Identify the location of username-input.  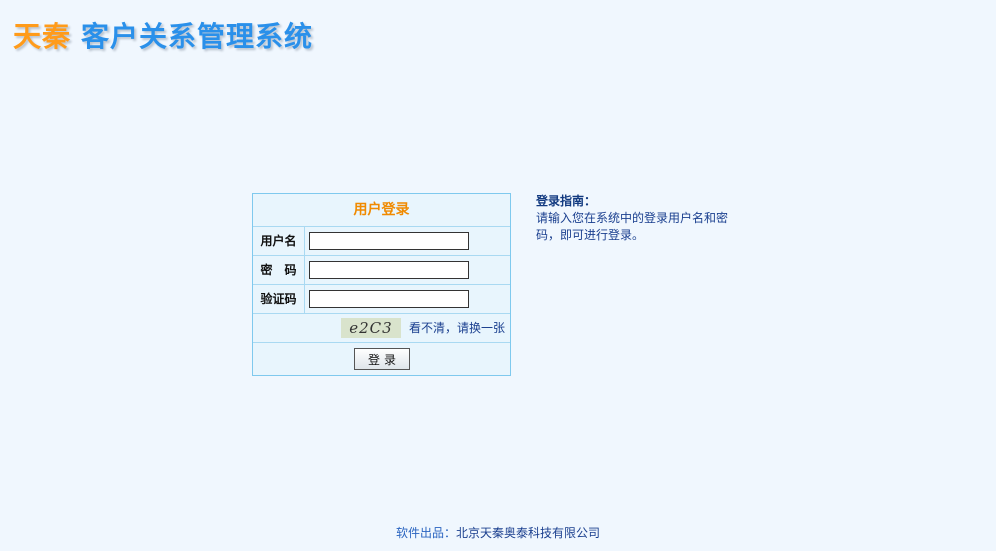
(389, 241).